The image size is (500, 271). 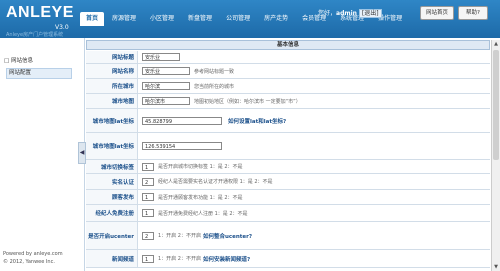 What do you see at coordinates (288, 236) in the screenshot?
I see `row-ucenter: 是否开启ucenter 2 1：开启 2：不开启 如何整合ucenter?` at bounding box center [288, 236].